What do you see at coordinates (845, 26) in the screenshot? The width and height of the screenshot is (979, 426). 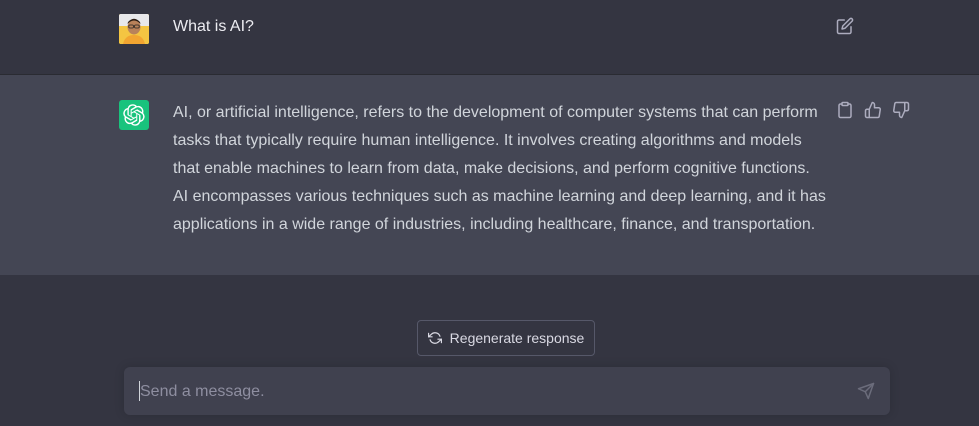 I see `edit-icon` at bounding box center [845, 26].